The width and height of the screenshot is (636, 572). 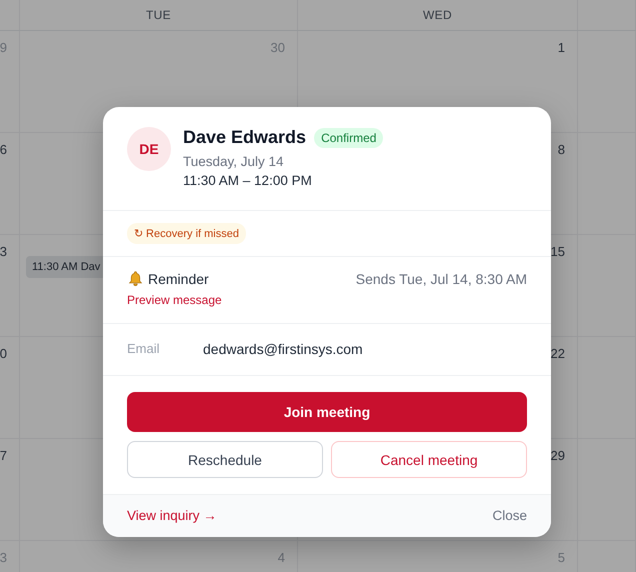 I want to click on day-number: 7, so click(x=3, y=455).